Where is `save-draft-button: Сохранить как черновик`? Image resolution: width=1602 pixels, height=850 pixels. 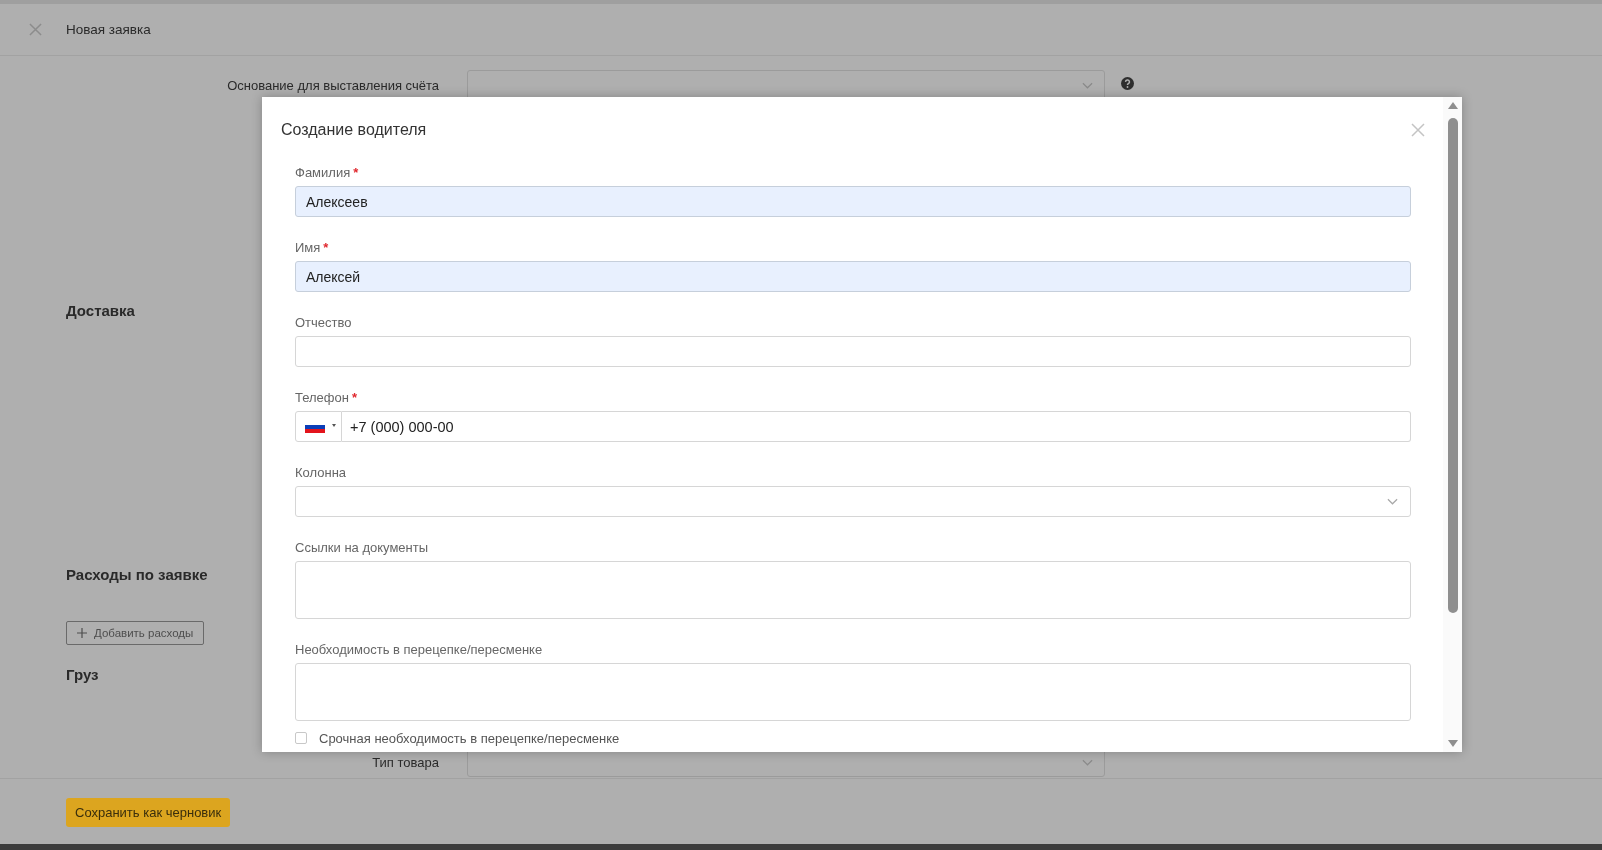 save-draft-button: Сохранить как черновик is located at coordinates (148, 812).